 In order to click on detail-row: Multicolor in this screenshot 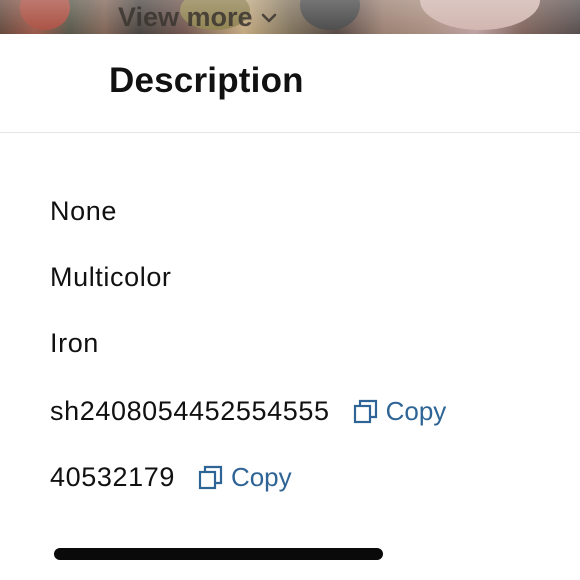, I will do `click(111, 277)`.